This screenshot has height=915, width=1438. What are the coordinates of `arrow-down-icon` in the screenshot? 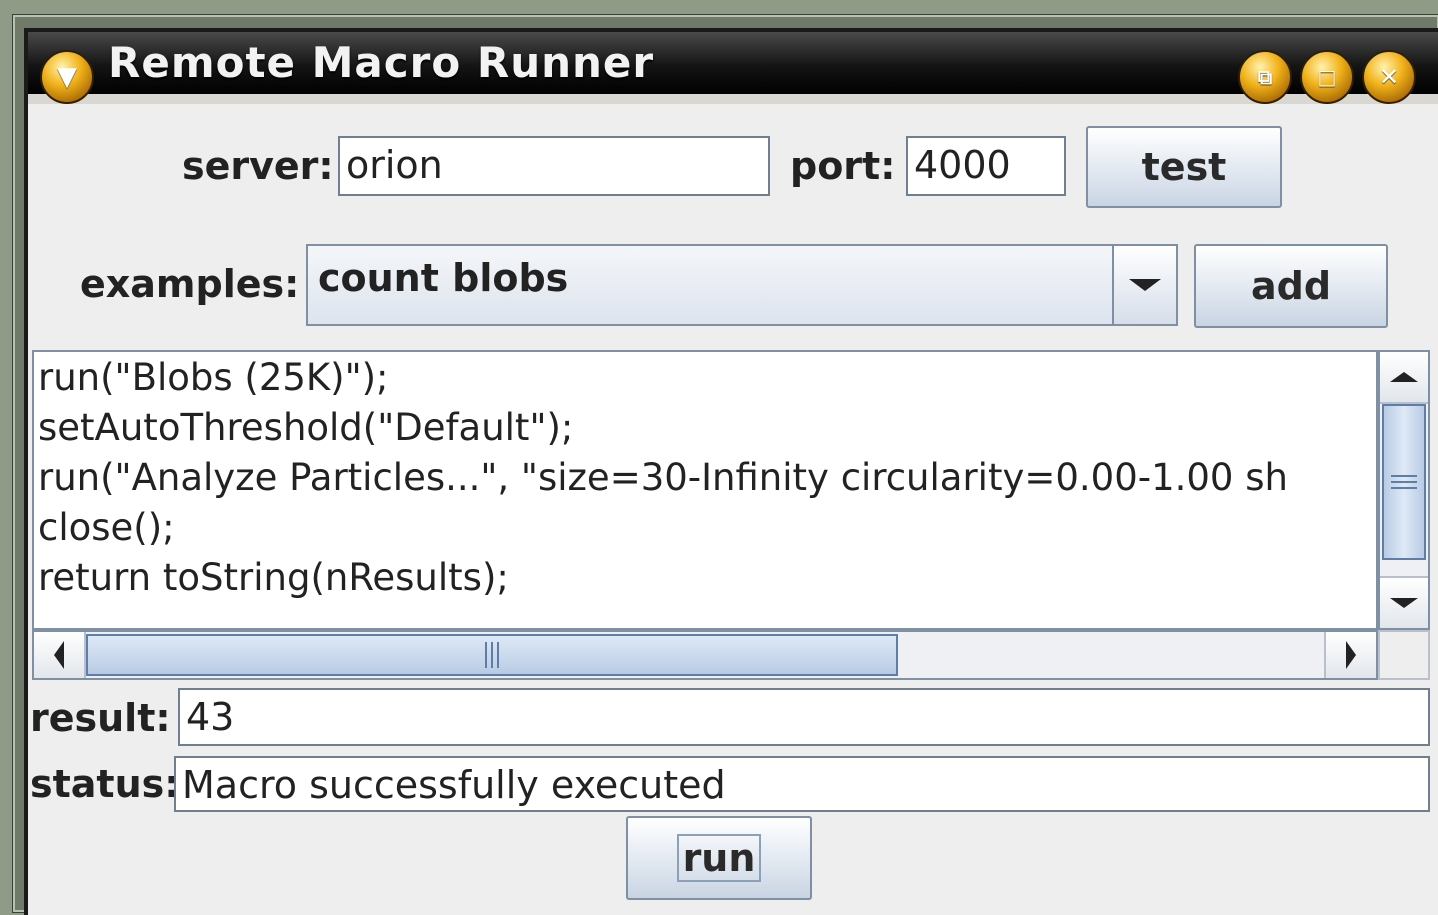 It's located at (1404, 603).